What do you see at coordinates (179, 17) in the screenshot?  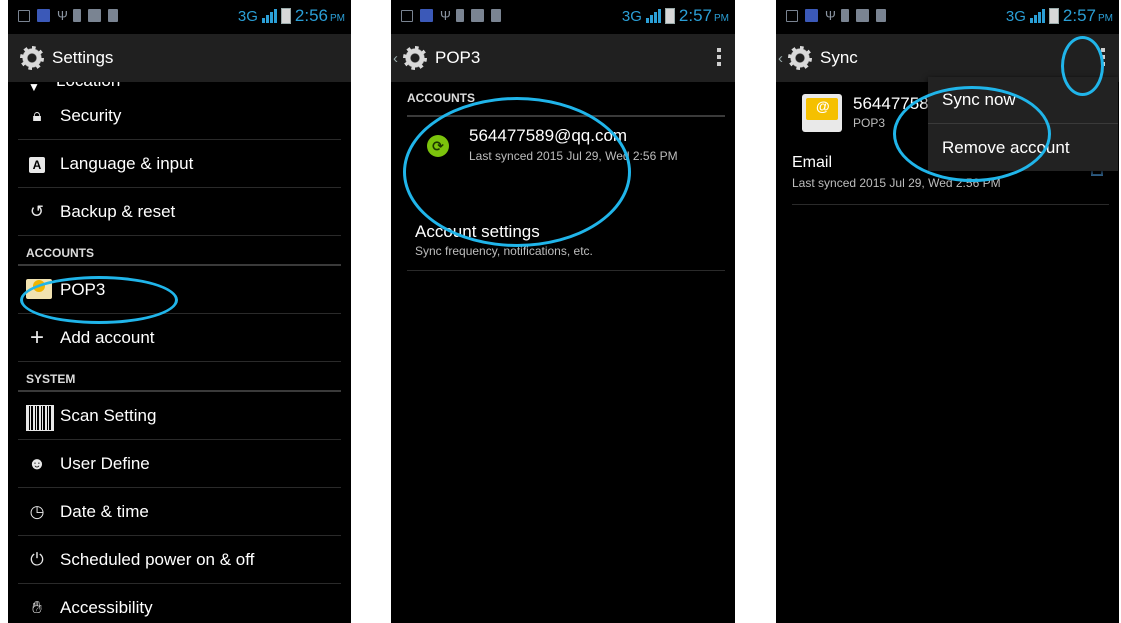 I see `status-bar: Ψ 3G 2:56 PM` at bounding box center [179, 17].